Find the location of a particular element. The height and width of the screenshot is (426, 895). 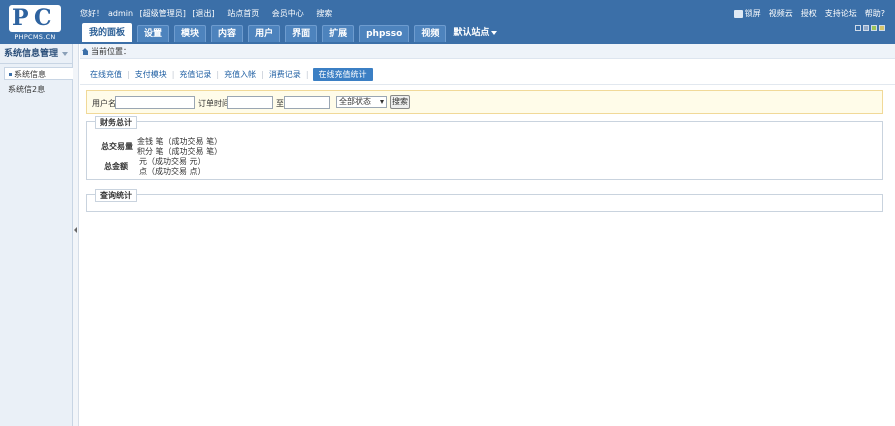

order-time-label: 订单时间 is located at coordinates (214, 103).